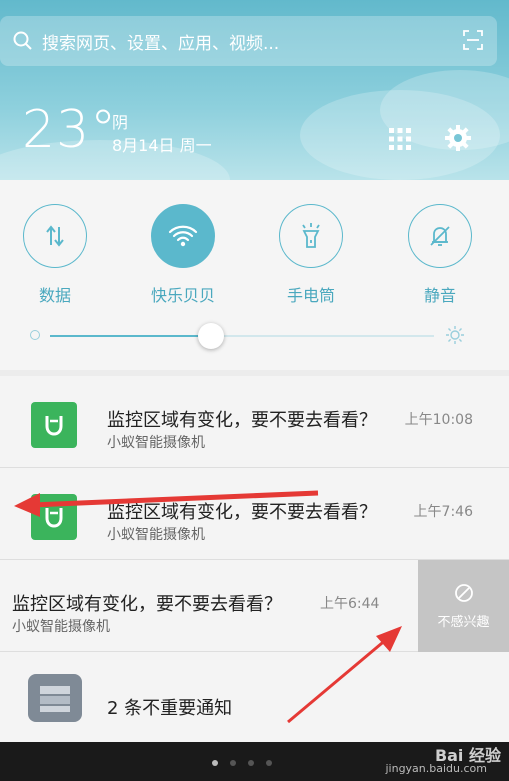 This screenshot has width=509, height=781. Describe the element at coordinates (350, 604) in the screenshot. I see `notification-time: 上午6:44` at that location.